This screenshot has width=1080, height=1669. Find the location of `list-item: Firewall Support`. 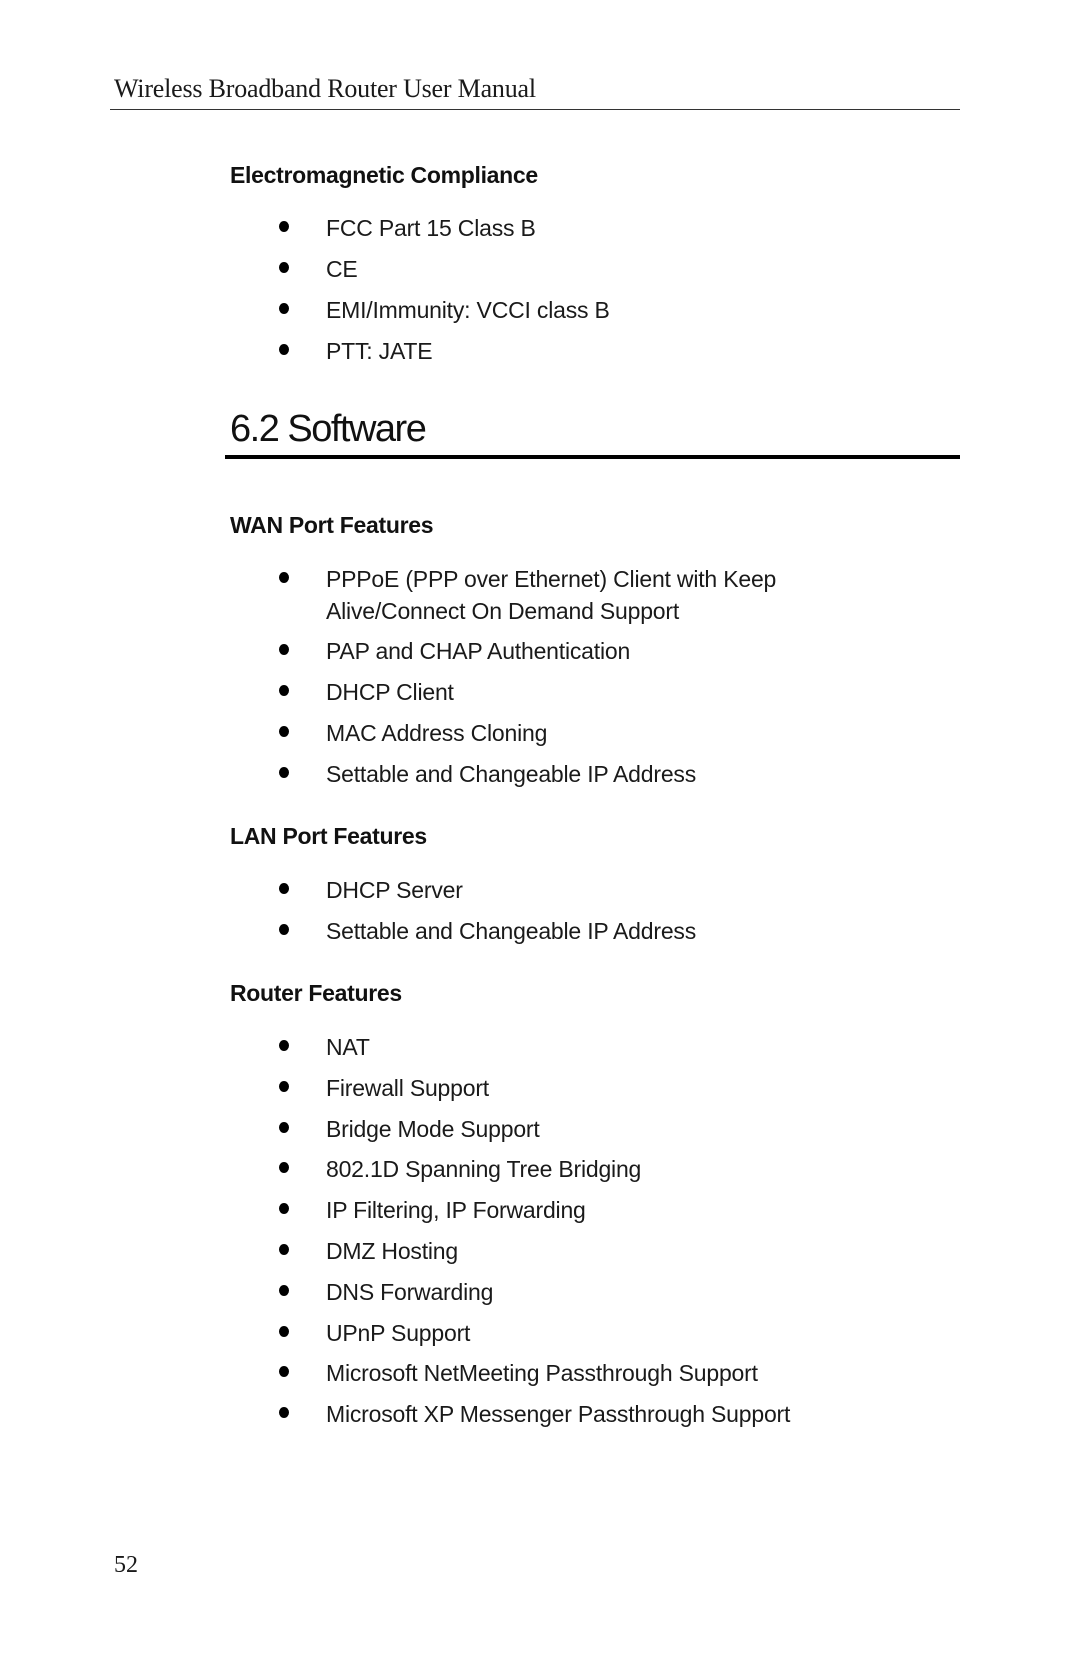

list-item: Firewall Support is located at coordinates (590, 1092).